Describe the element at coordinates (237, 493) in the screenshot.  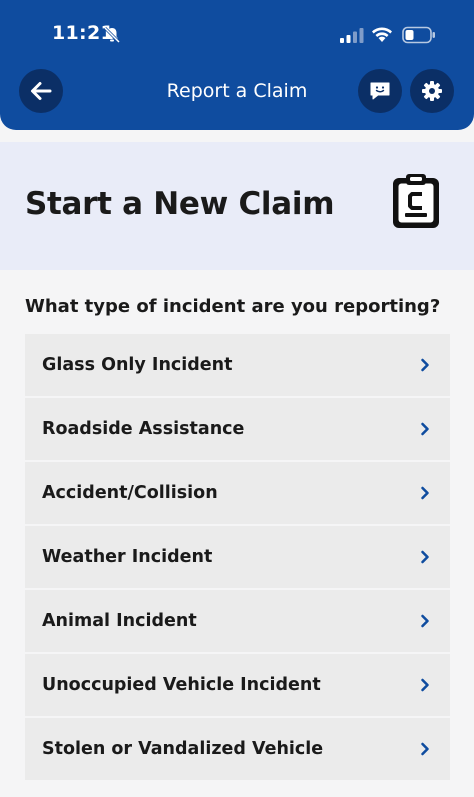
I see `option-accident-collision: Accident/Collision` at that location.